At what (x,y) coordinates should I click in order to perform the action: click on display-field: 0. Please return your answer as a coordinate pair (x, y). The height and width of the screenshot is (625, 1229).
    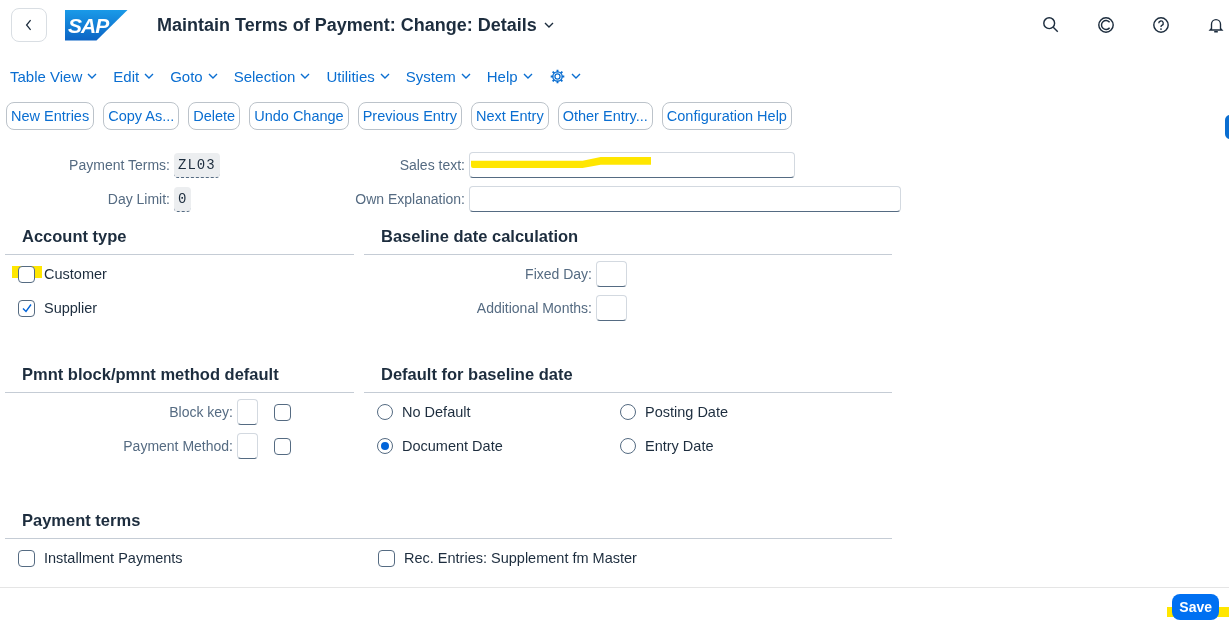
    Looking at the image, I should click on (183, 199).